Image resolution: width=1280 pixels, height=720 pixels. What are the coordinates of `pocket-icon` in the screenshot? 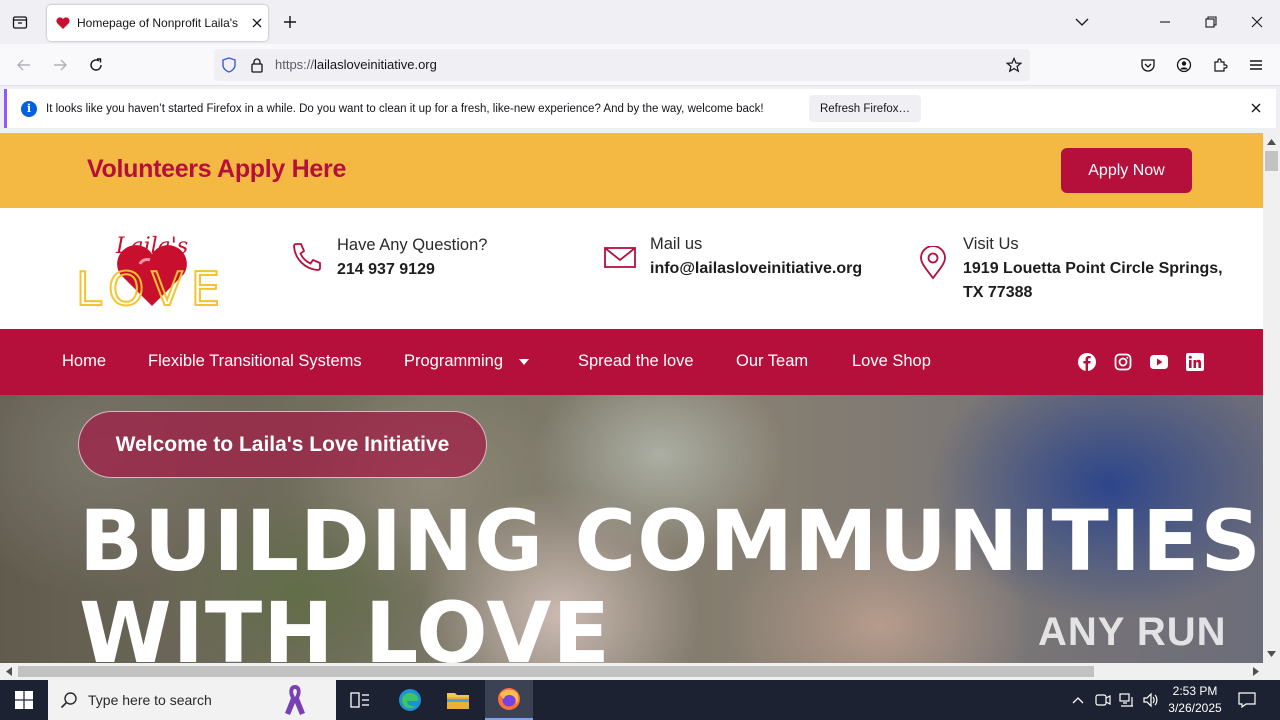 It's located at (1148, 65).